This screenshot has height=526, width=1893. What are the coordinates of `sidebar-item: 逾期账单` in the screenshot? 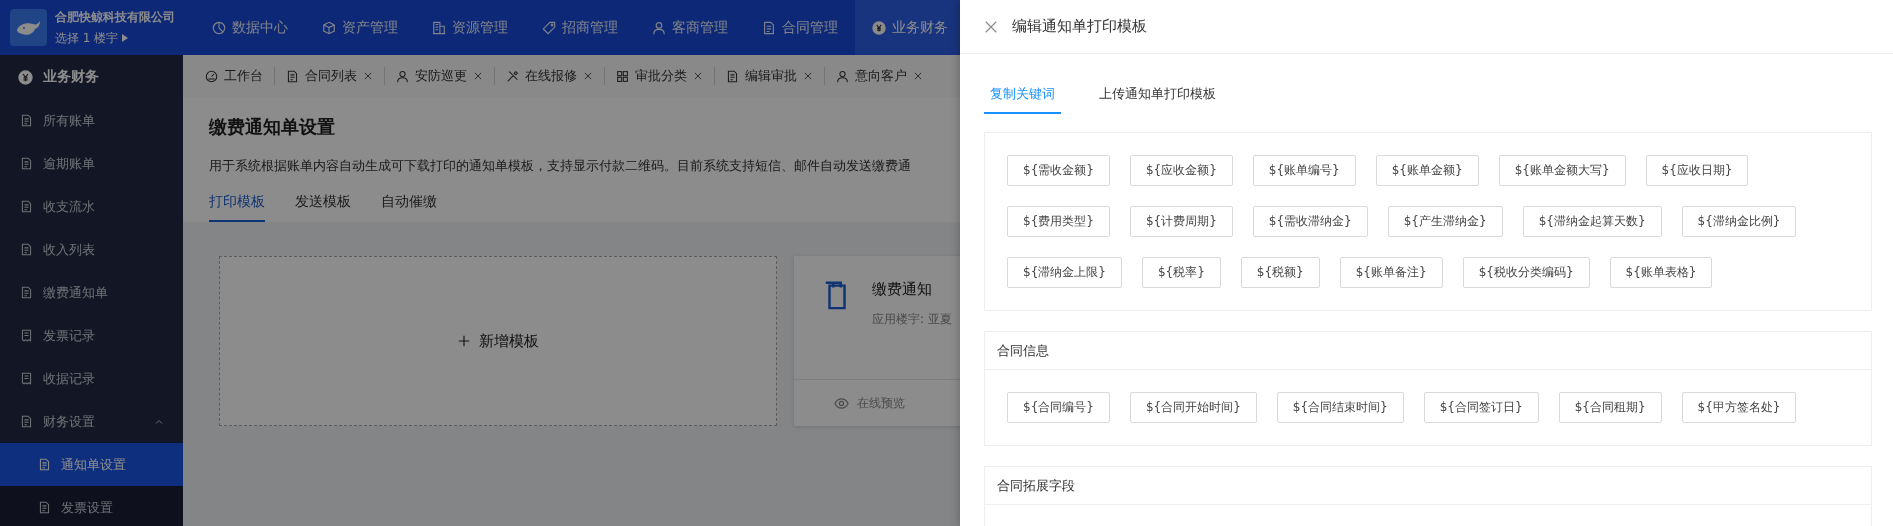 It's located at (91, 163).